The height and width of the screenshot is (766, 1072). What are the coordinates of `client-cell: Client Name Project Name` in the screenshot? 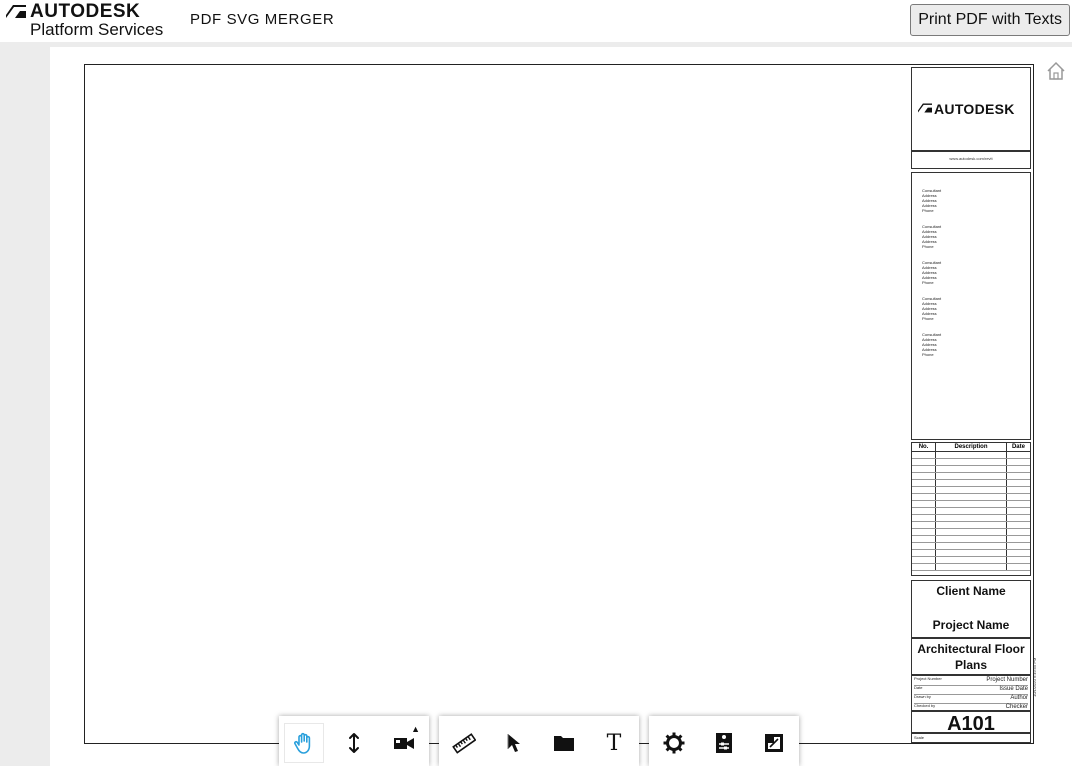 It's located at (971, 609).